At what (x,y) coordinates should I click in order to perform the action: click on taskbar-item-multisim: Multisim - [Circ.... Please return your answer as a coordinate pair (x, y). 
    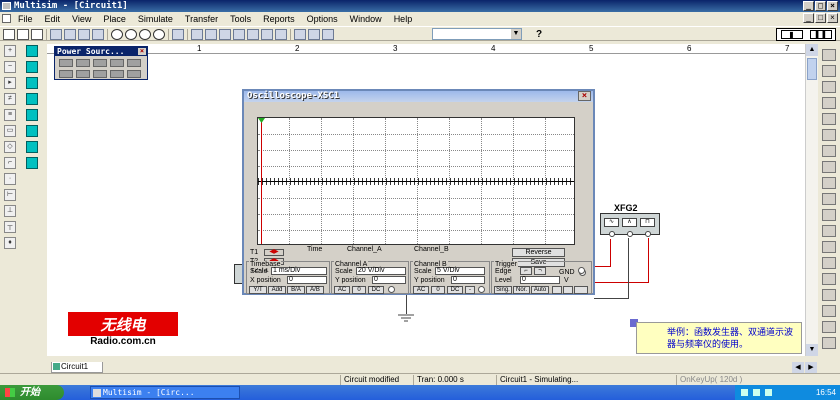
    Looking at the image, I should click on (165, 392).